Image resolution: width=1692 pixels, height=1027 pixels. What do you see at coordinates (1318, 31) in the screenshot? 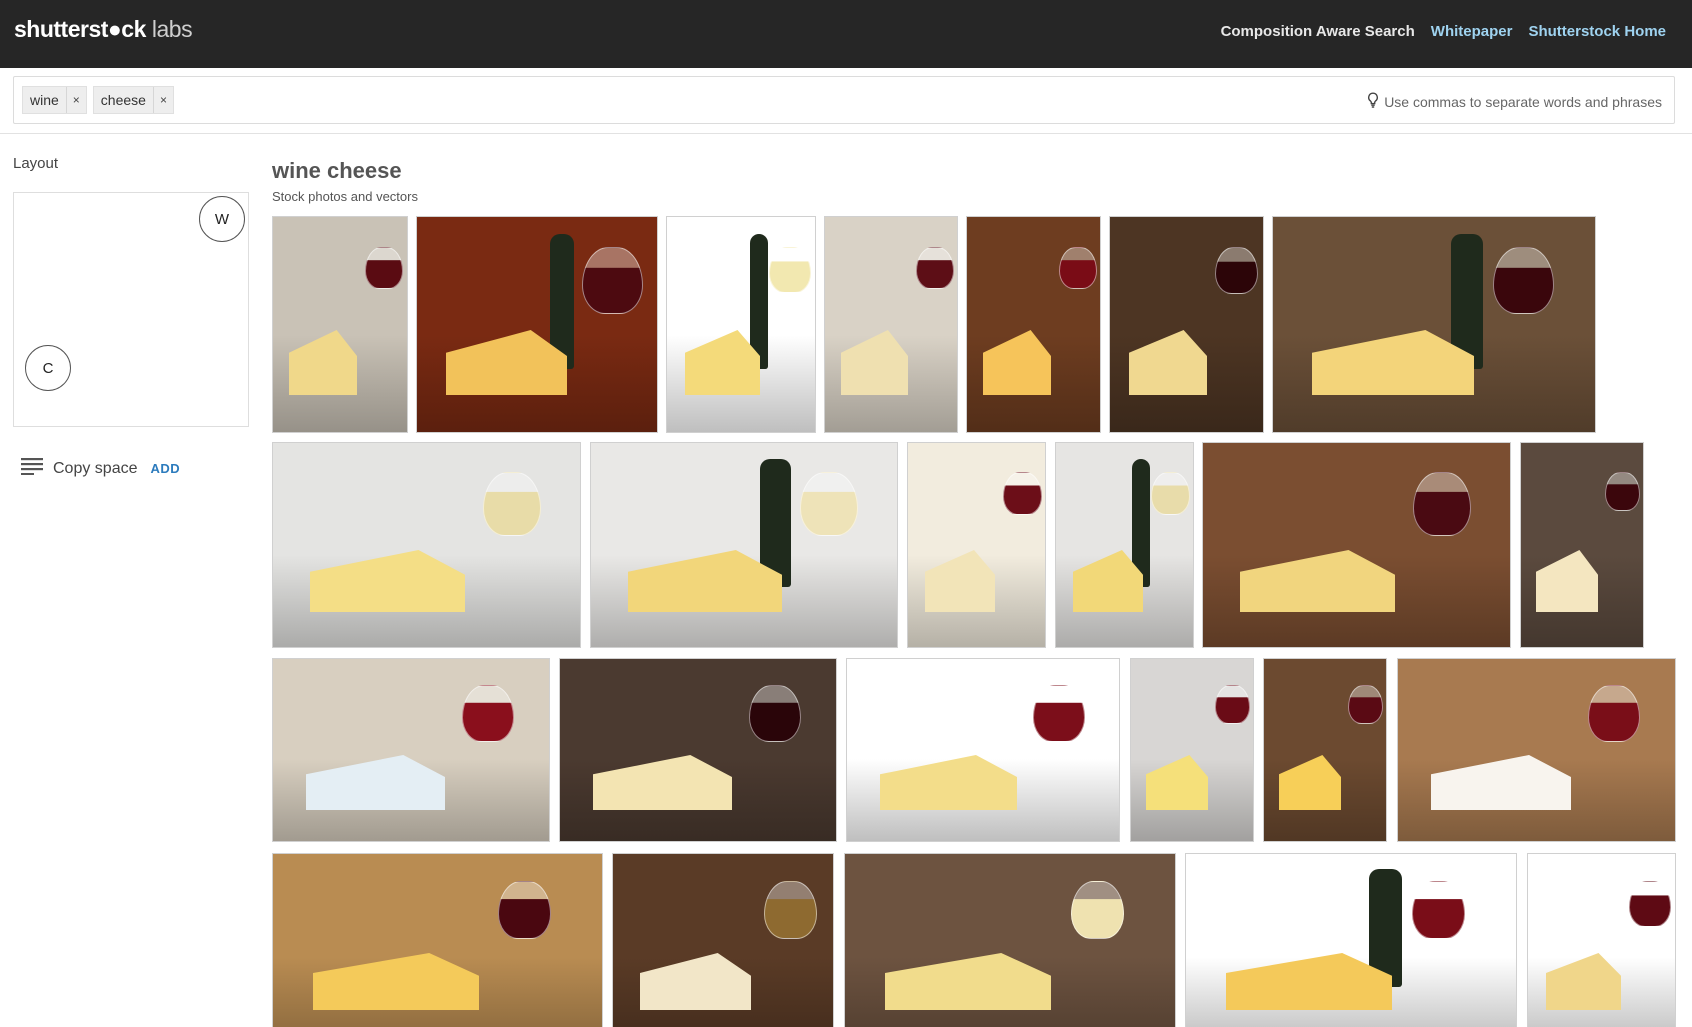
I see `nav-link-composition-aware-search: Composition Aware Search` at bounding box center [1318, 31].